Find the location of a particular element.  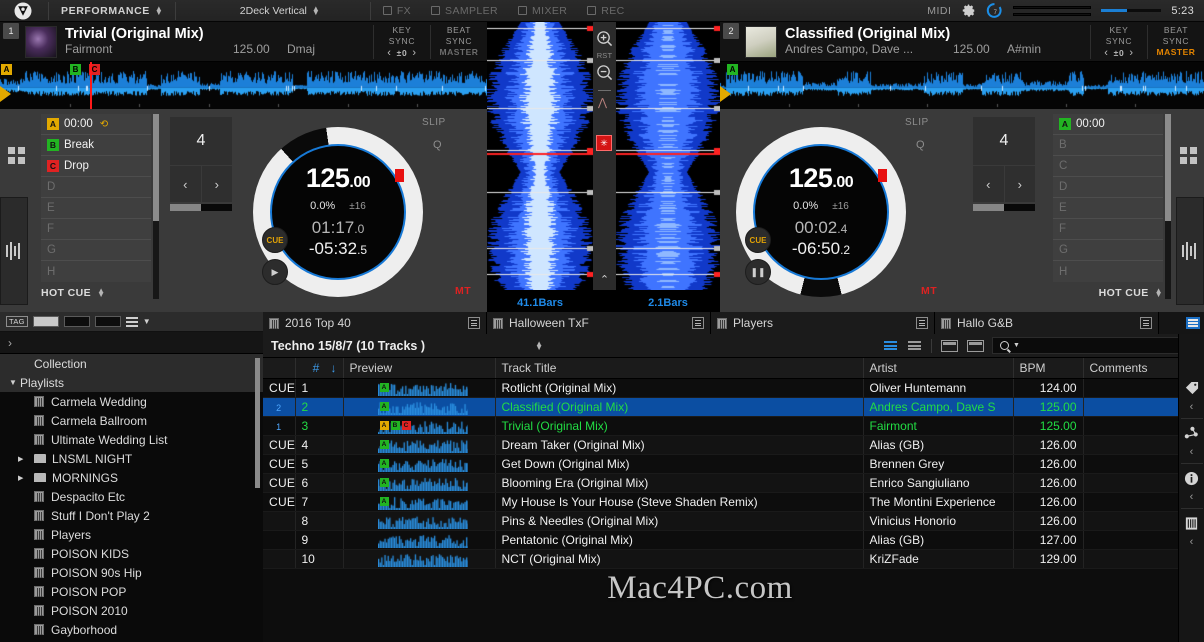

key-up-icon: › is located at coordinates (414, 53).